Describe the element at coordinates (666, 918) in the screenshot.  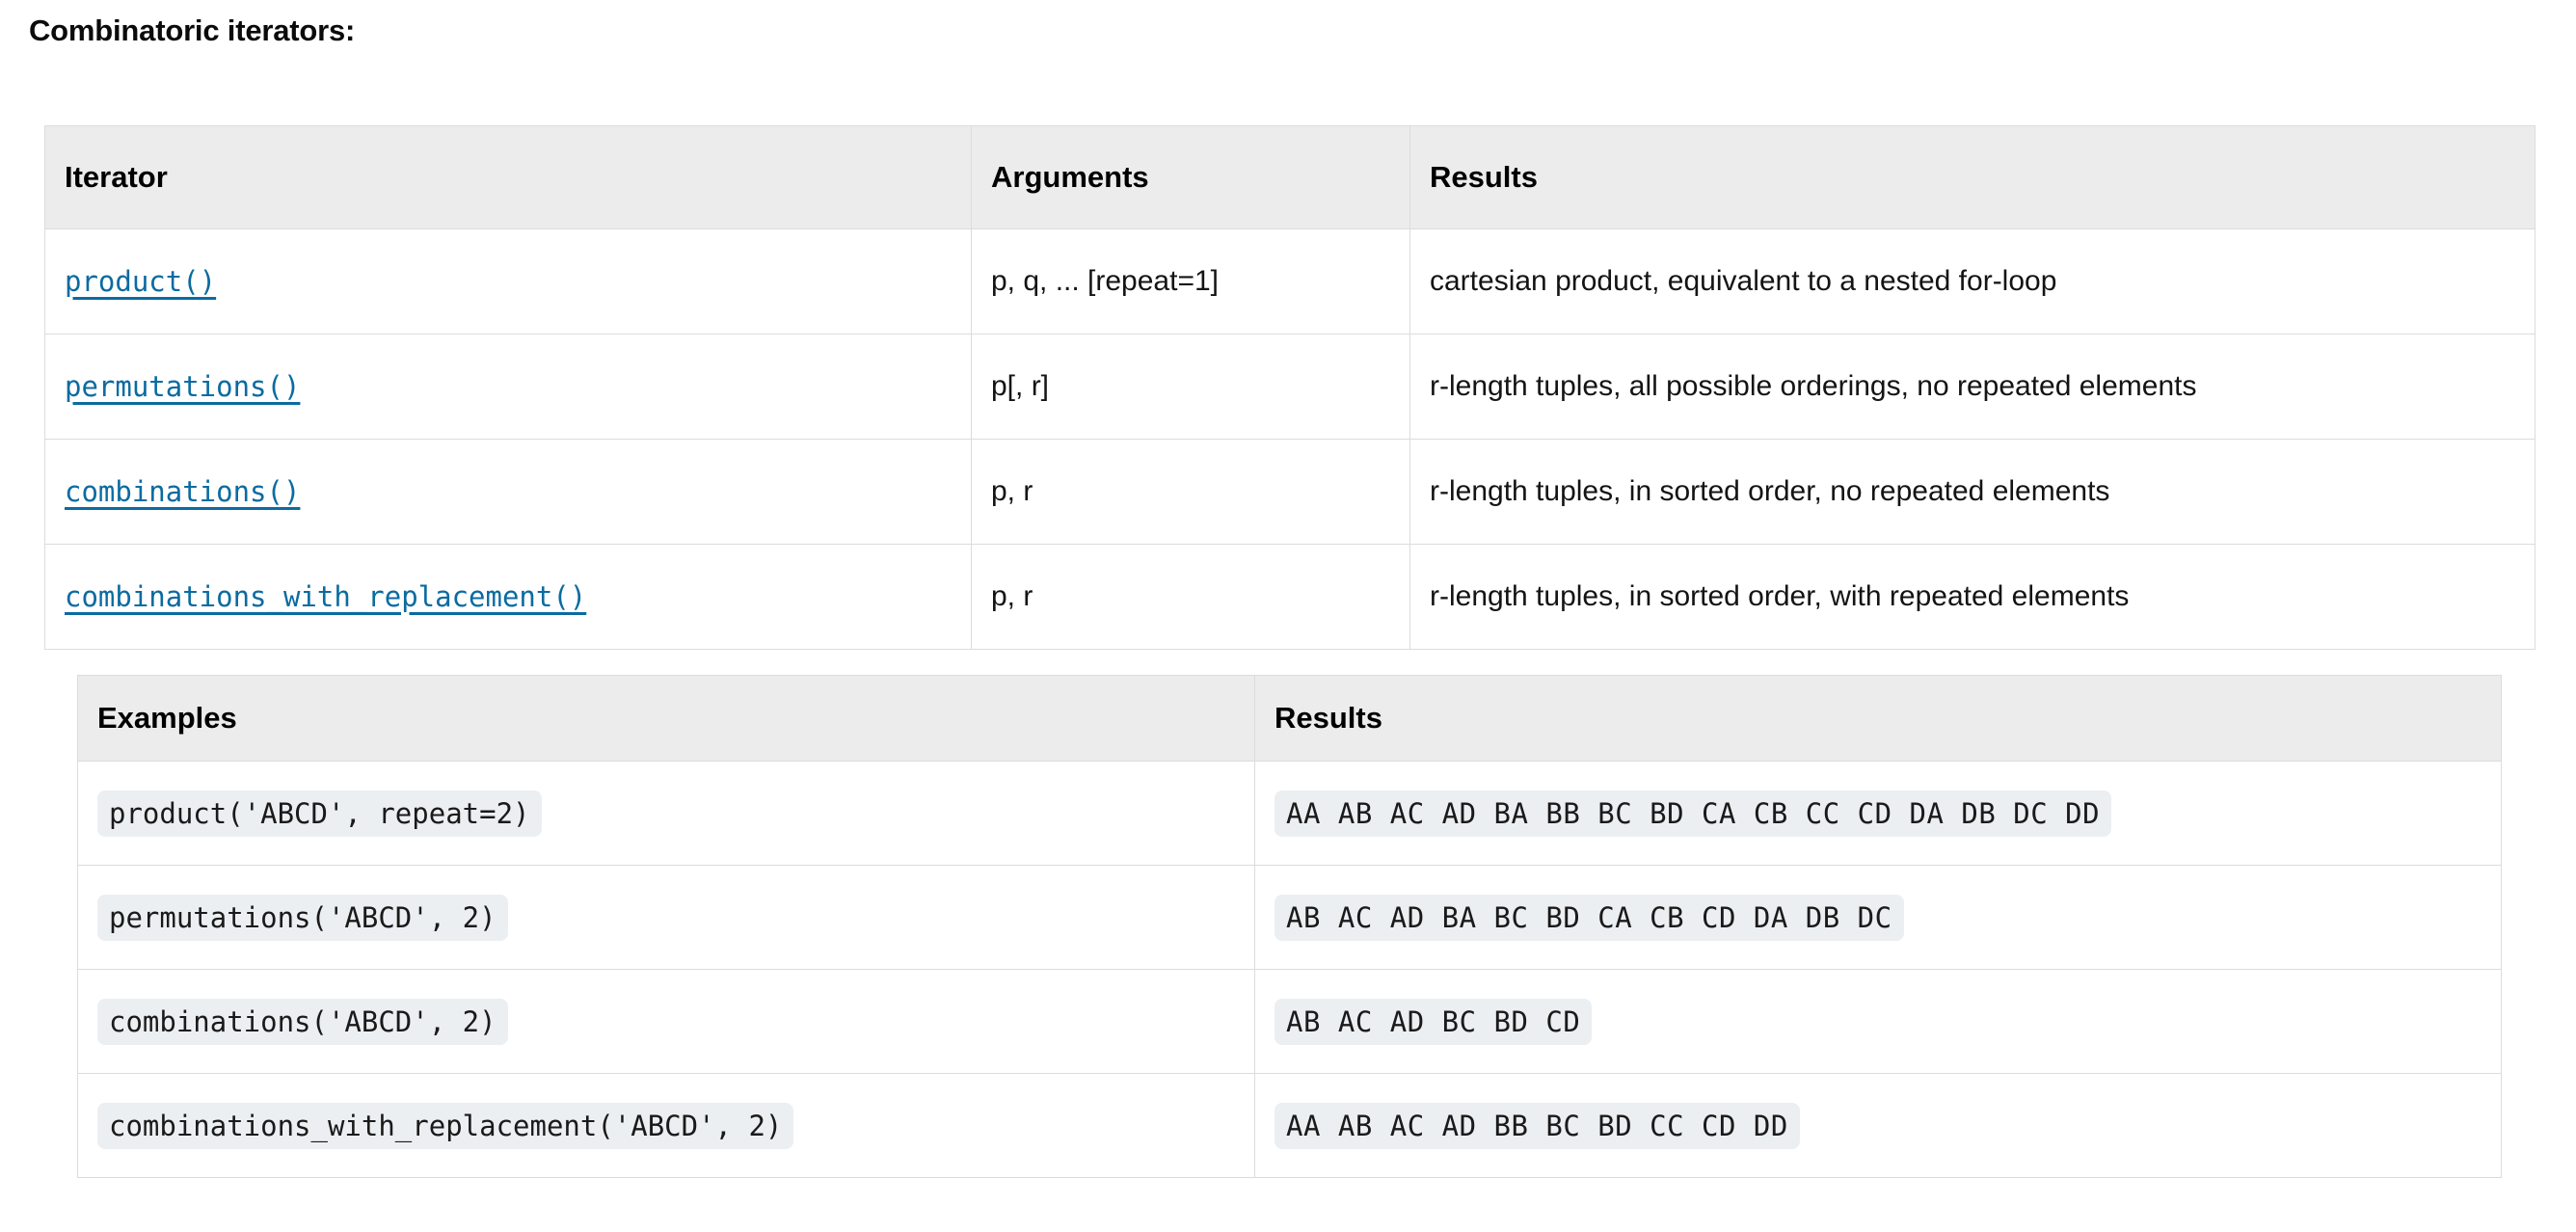
I see `example-cell: permutations('ABCD', 2)` at that location.